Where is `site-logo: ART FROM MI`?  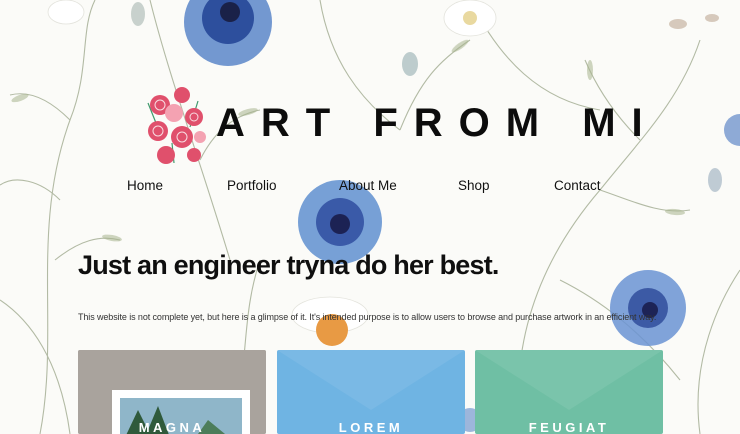
site-logo: ART FROM MI is located at coordinates (390, 126).